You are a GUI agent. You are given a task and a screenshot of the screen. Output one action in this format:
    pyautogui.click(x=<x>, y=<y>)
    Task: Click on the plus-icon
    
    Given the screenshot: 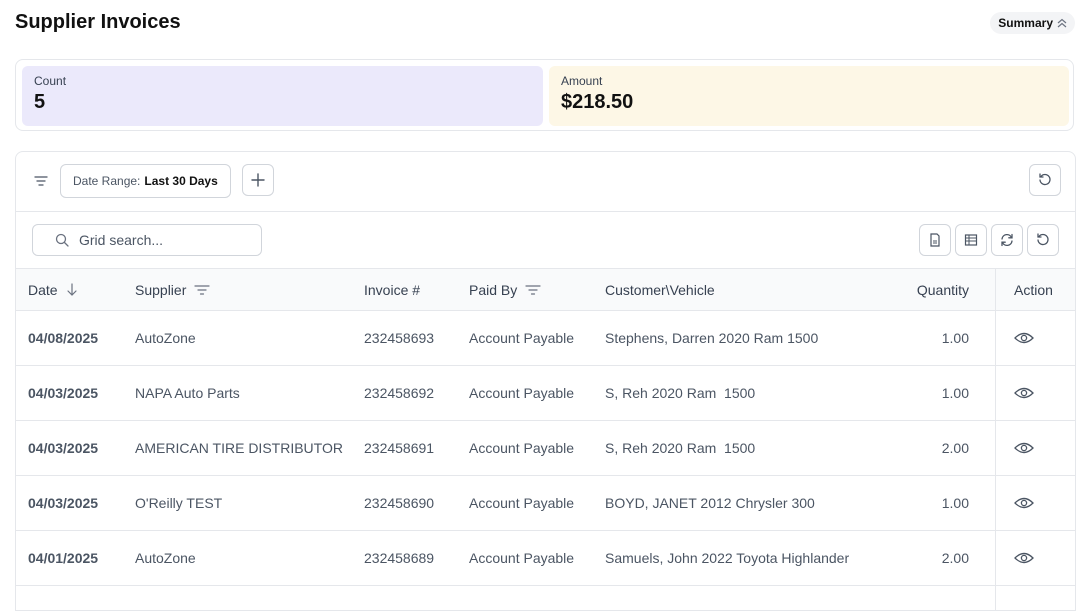 What is the action you would take?
    pyautogui.click(x=258, y=180)
    